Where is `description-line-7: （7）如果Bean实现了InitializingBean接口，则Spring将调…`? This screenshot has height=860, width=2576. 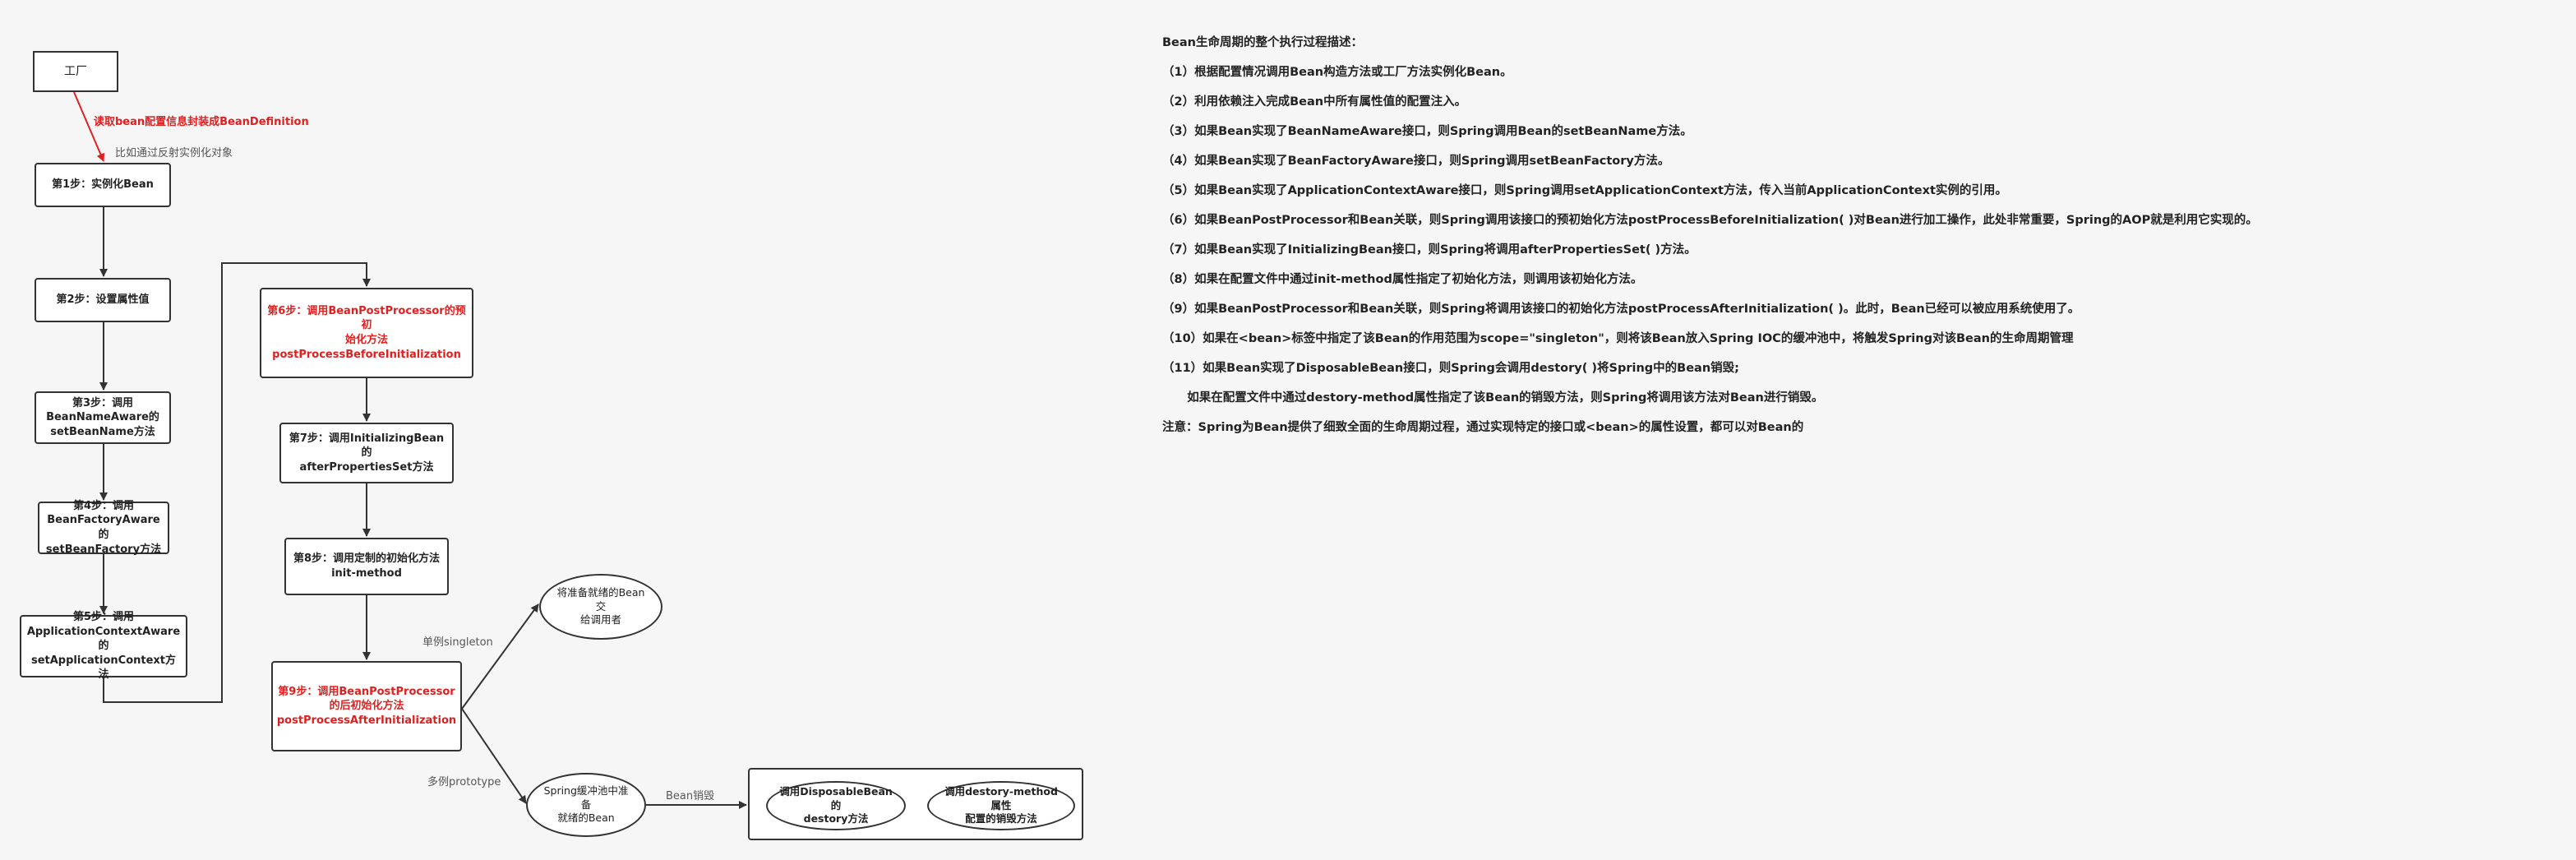 description-line-7: （7）如果Bean实现了InitializingBean接口，则Spring将调… is located at coordinates (1430, 250).